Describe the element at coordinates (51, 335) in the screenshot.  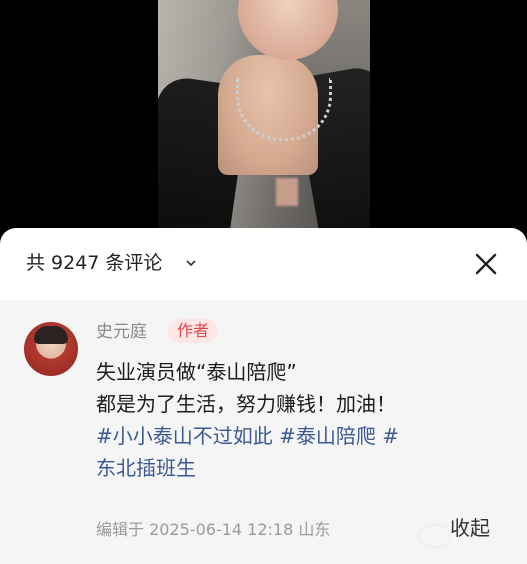
I see `avatar-hair` at that location.